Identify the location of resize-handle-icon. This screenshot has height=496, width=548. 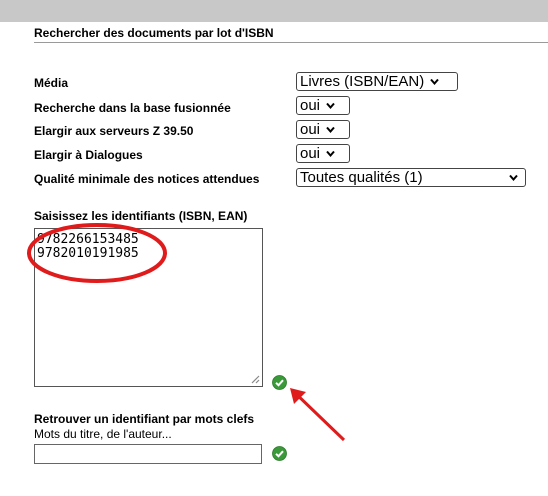
(255, 379).